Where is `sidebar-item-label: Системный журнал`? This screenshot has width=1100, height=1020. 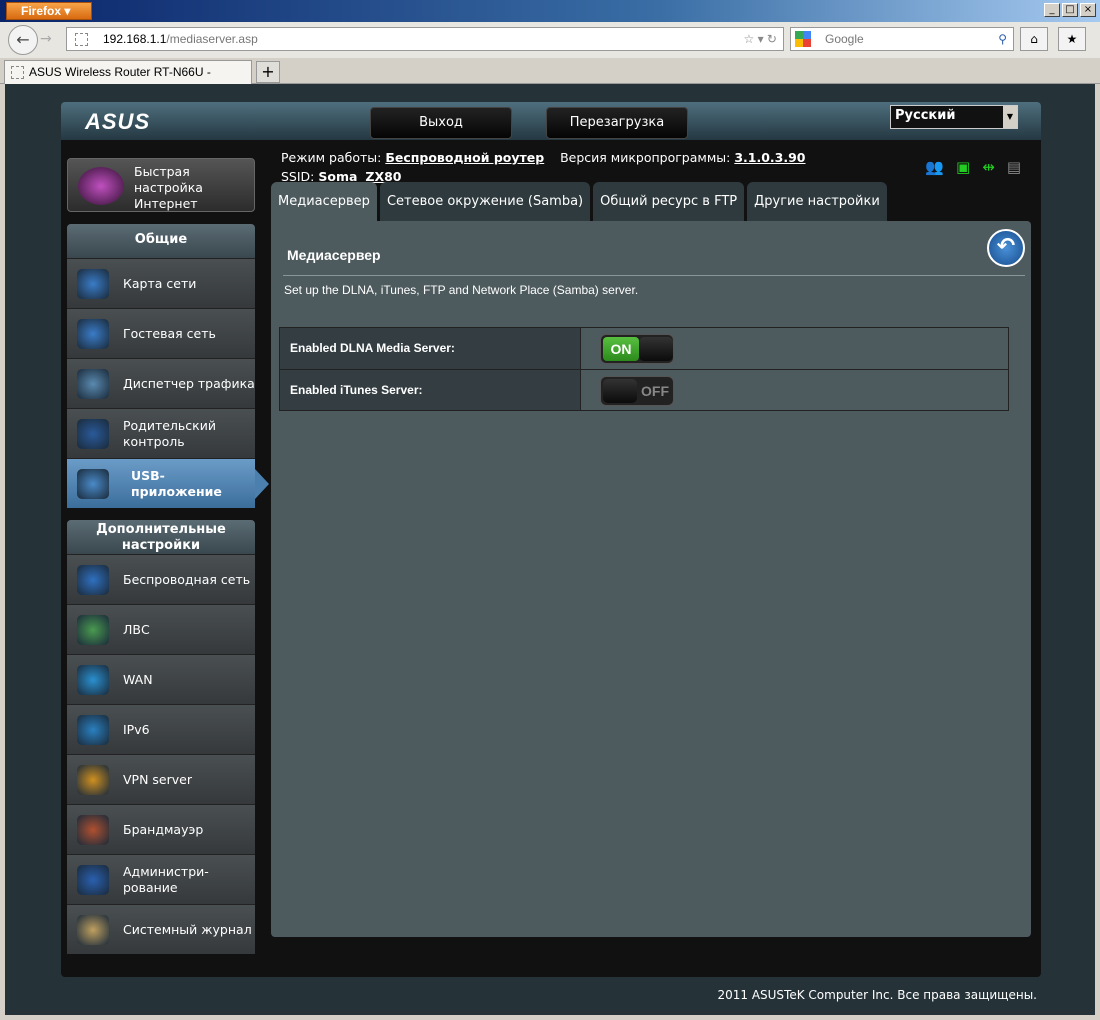
sidebar-item-label: Системный журнал is located at coordinates (187, 929).